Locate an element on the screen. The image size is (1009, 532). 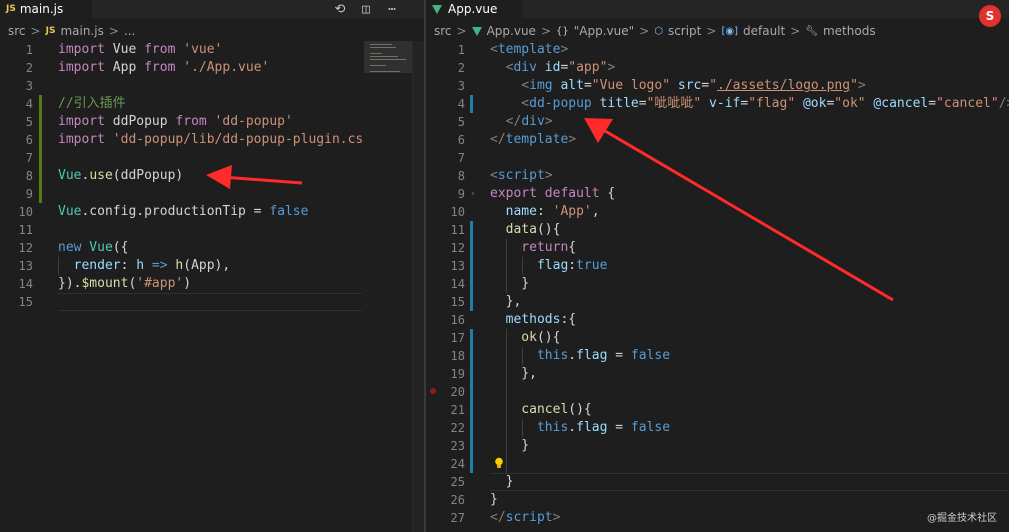
breadcrumb-file: App.vue is located at coordinates (511, 31).